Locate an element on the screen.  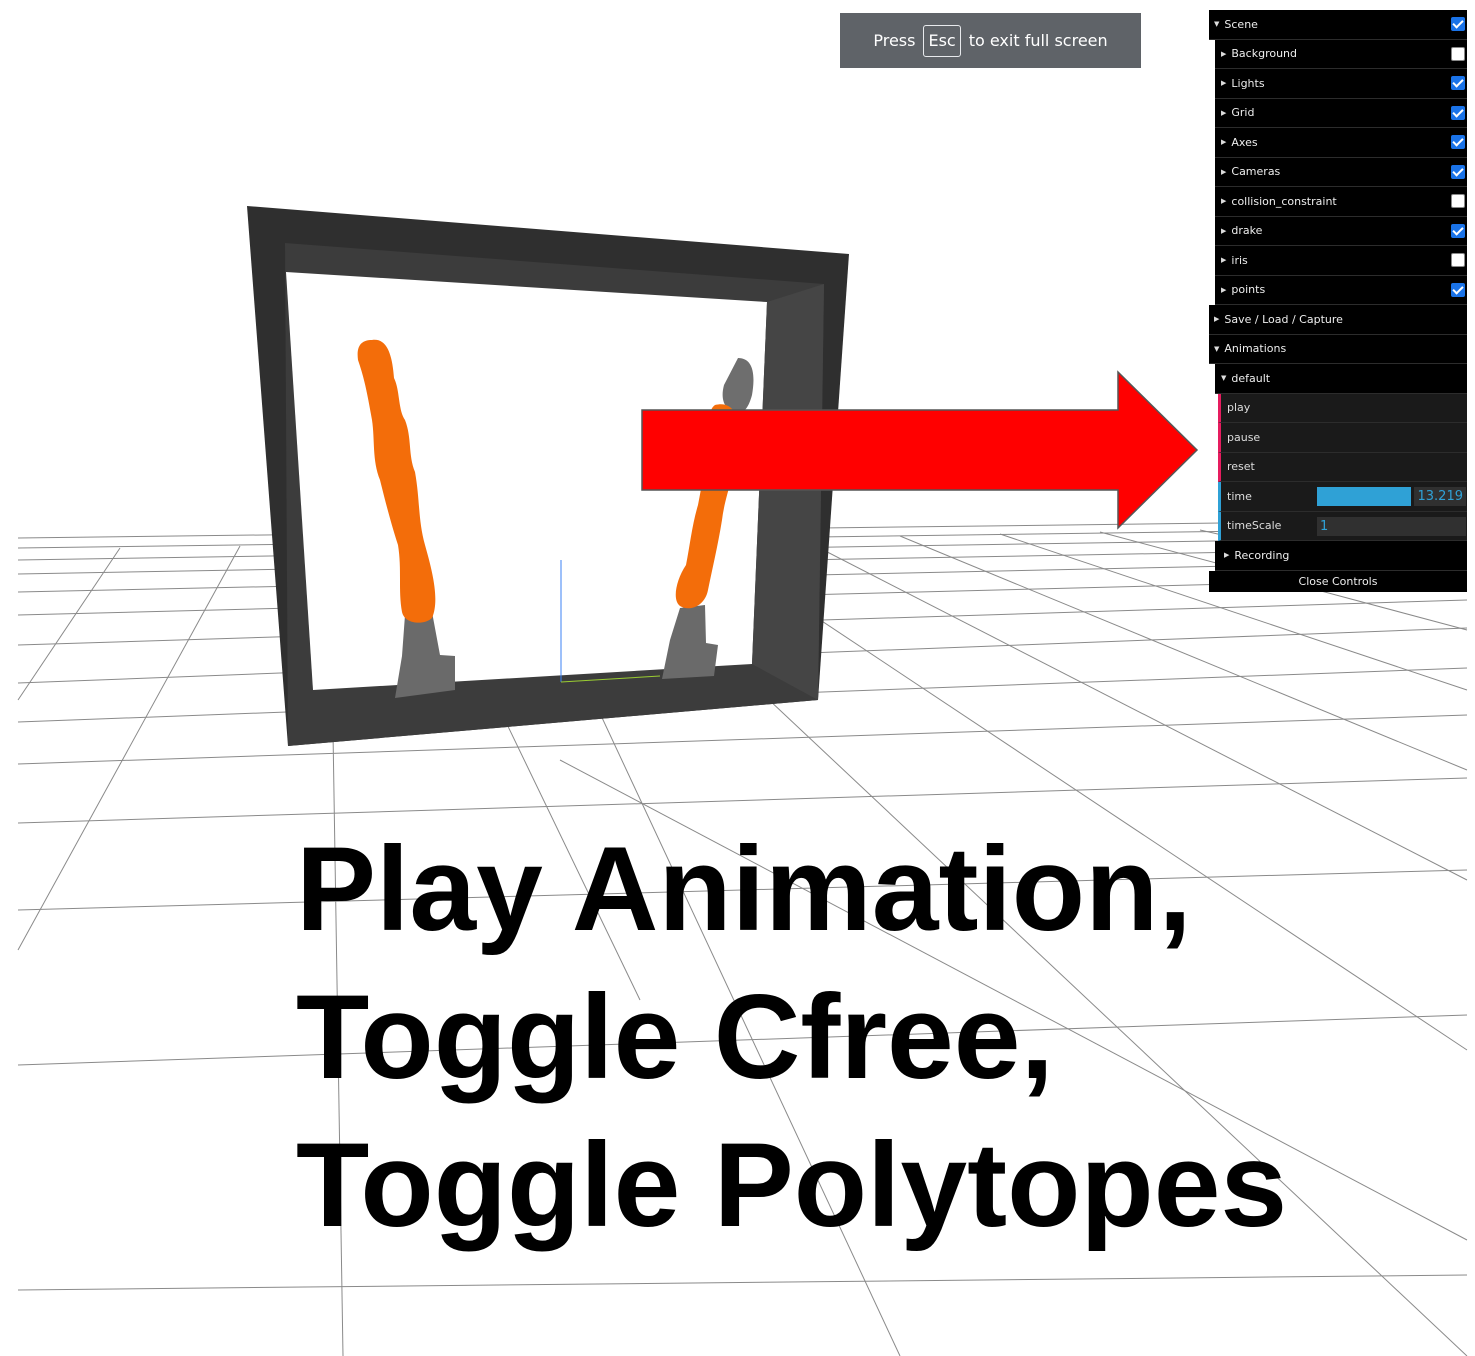
esc-key-icon: Esc is located at coordinates (942, 40).